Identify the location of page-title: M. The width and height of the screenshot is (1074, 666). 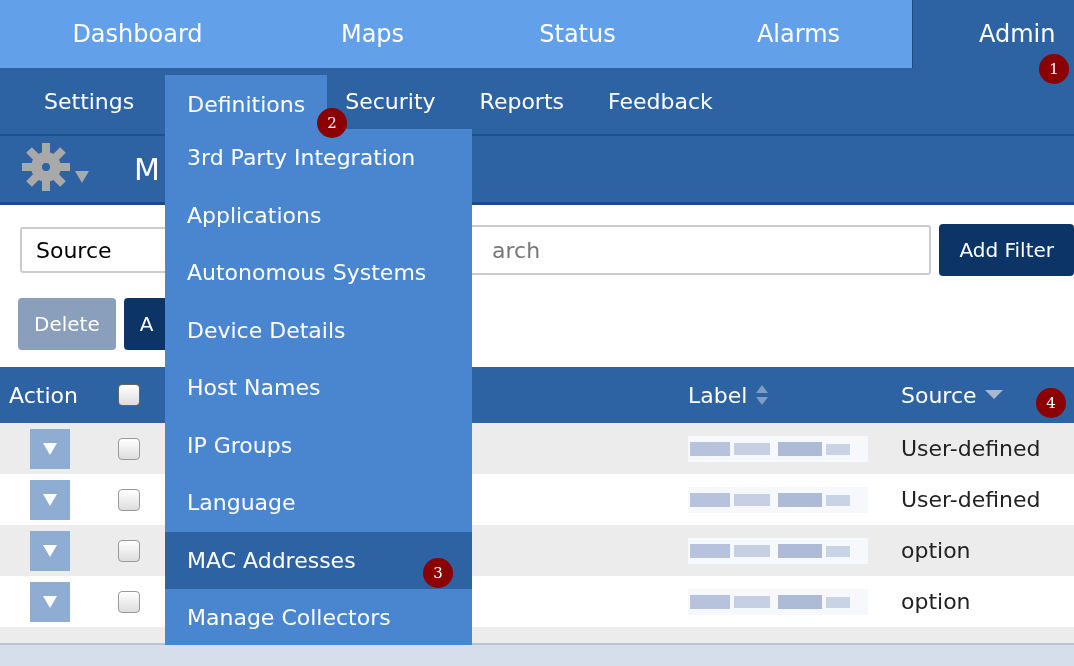
(147, 169).